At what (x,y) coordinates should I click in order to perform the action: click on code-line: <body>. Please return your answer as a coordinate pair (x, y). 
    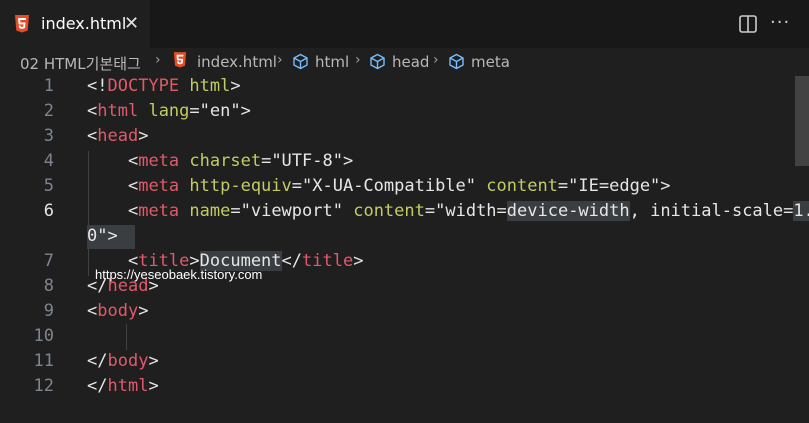
    Looking at the image, I should click on (118, 311).